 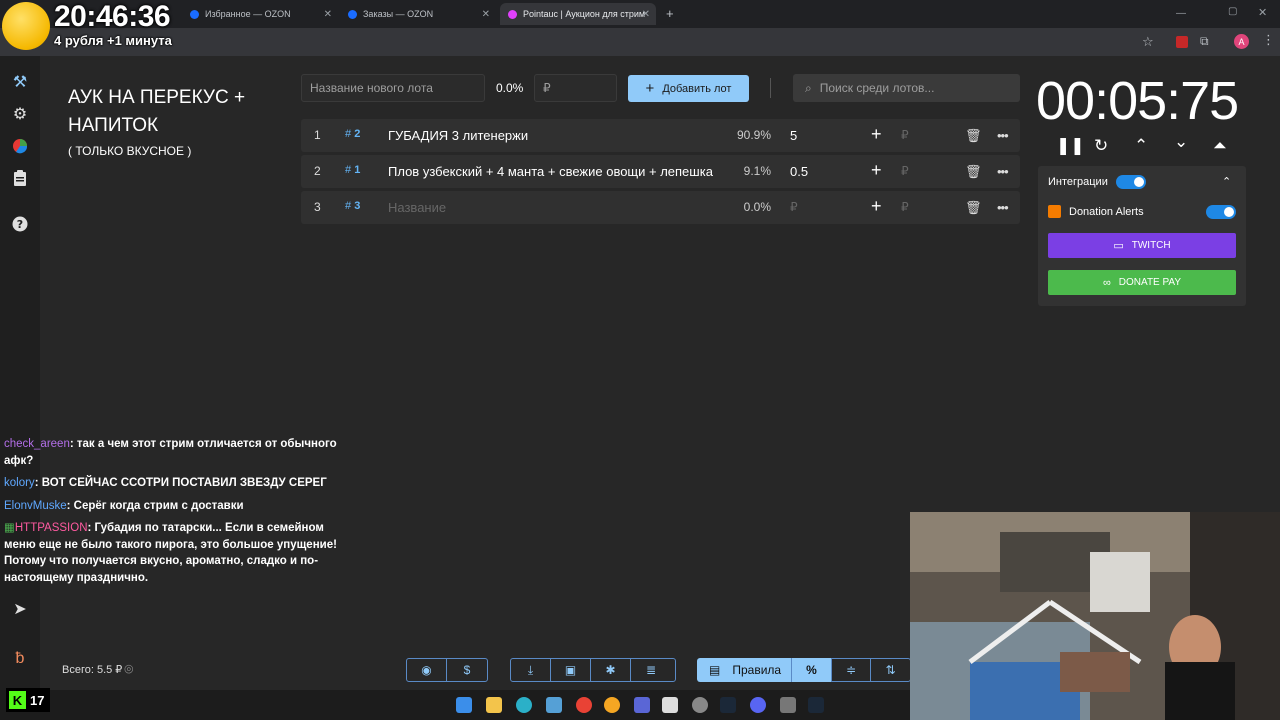 What do you see at coordinates (112, 16) in the screenshot?
I see `overlay-clock: 20:46:36` at bounding box center [112, 16].